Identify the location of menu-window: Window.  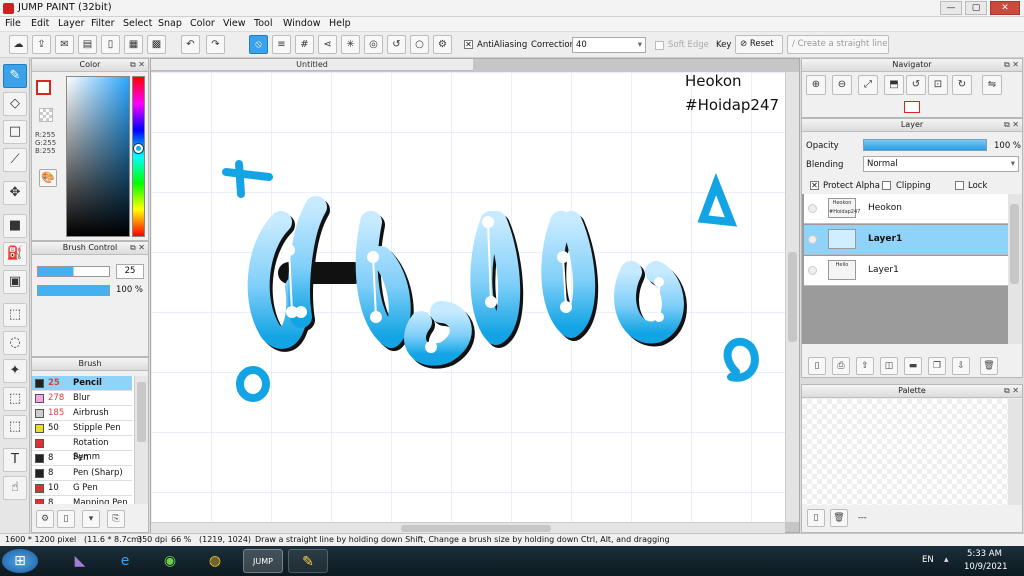
(301, 23).